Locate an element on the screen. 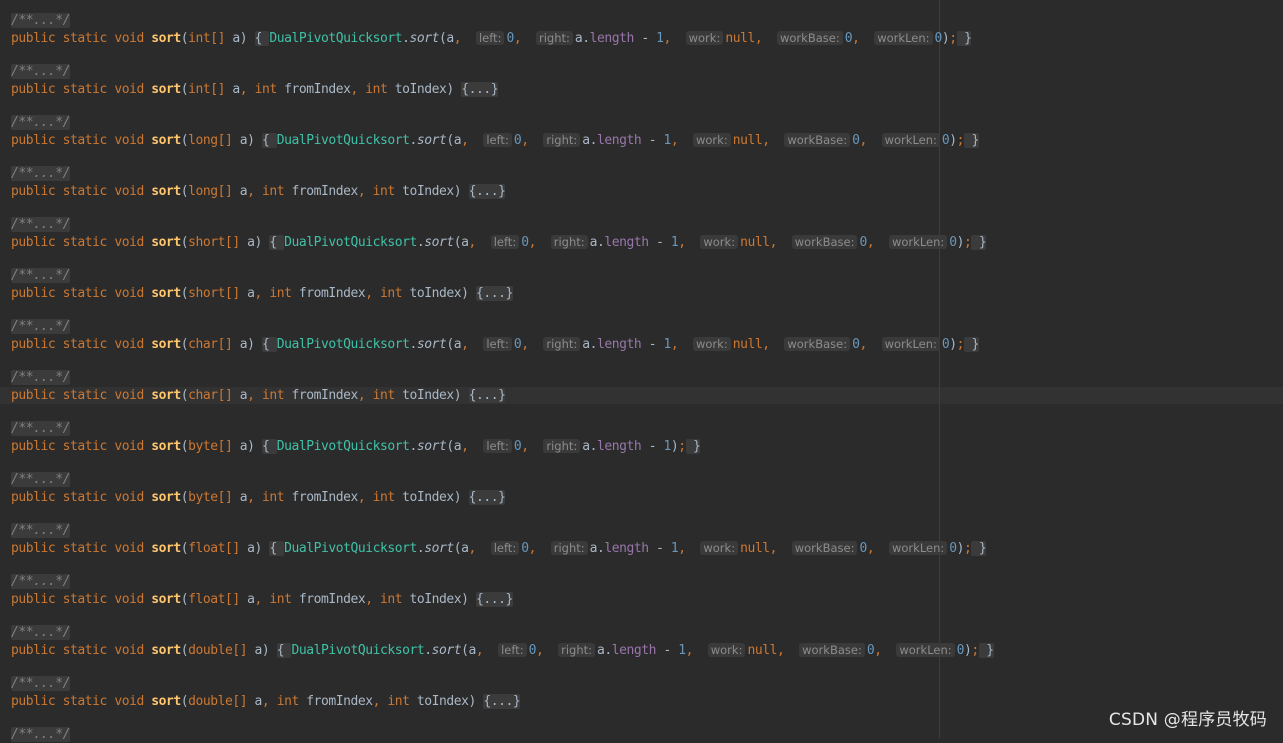  arg-workLen: 0 is located at coordinates (938, 38).